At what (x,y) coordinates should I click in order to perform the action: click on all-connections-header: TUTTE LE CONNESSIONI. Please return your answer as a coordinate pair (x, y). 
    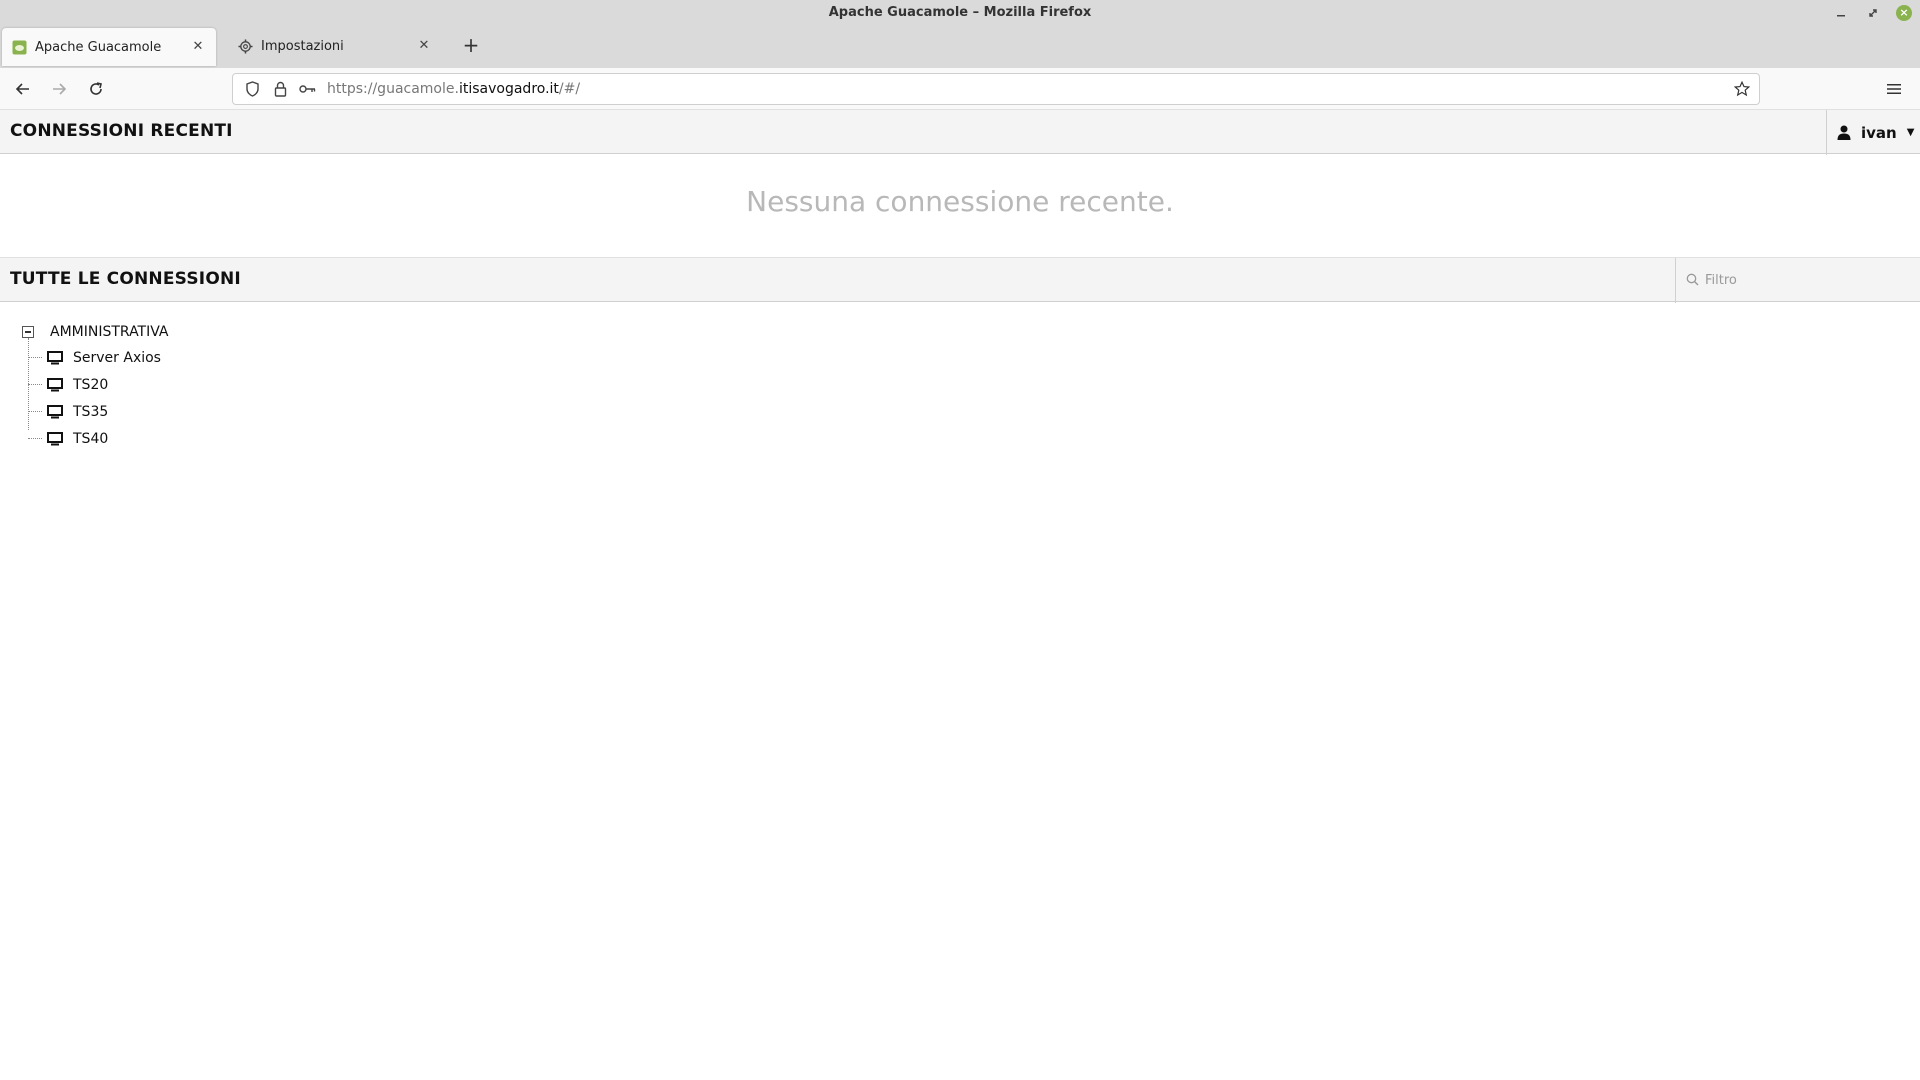
    Looking at the image, I should click on (960, 280).